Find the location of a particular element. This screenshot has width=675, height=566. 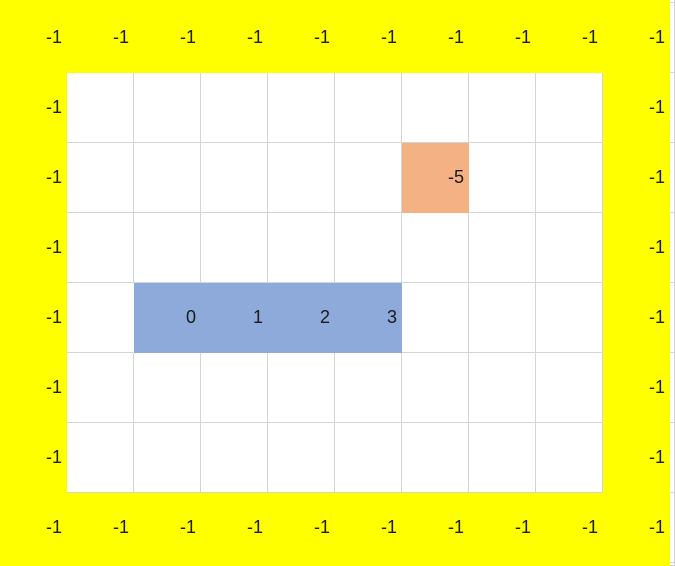

grid-cell-r7-c4: -1 is located at coordinates (301, 528).